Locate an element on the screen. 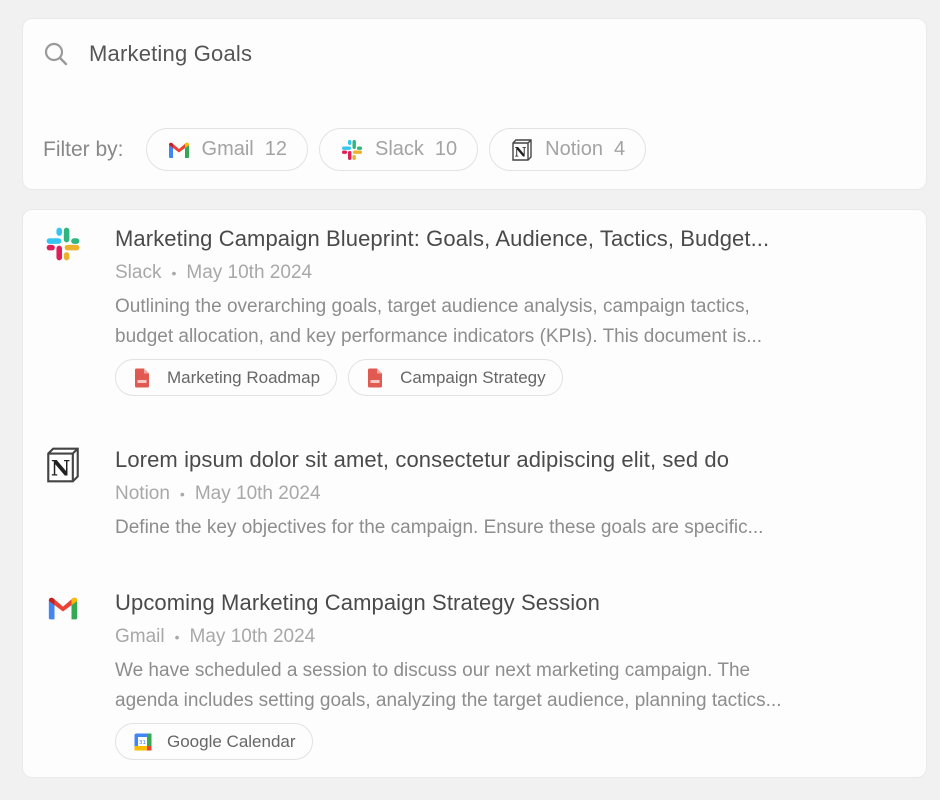 The image size is (940, 800). filter-name: Slack is located at coordinates (399, 149).